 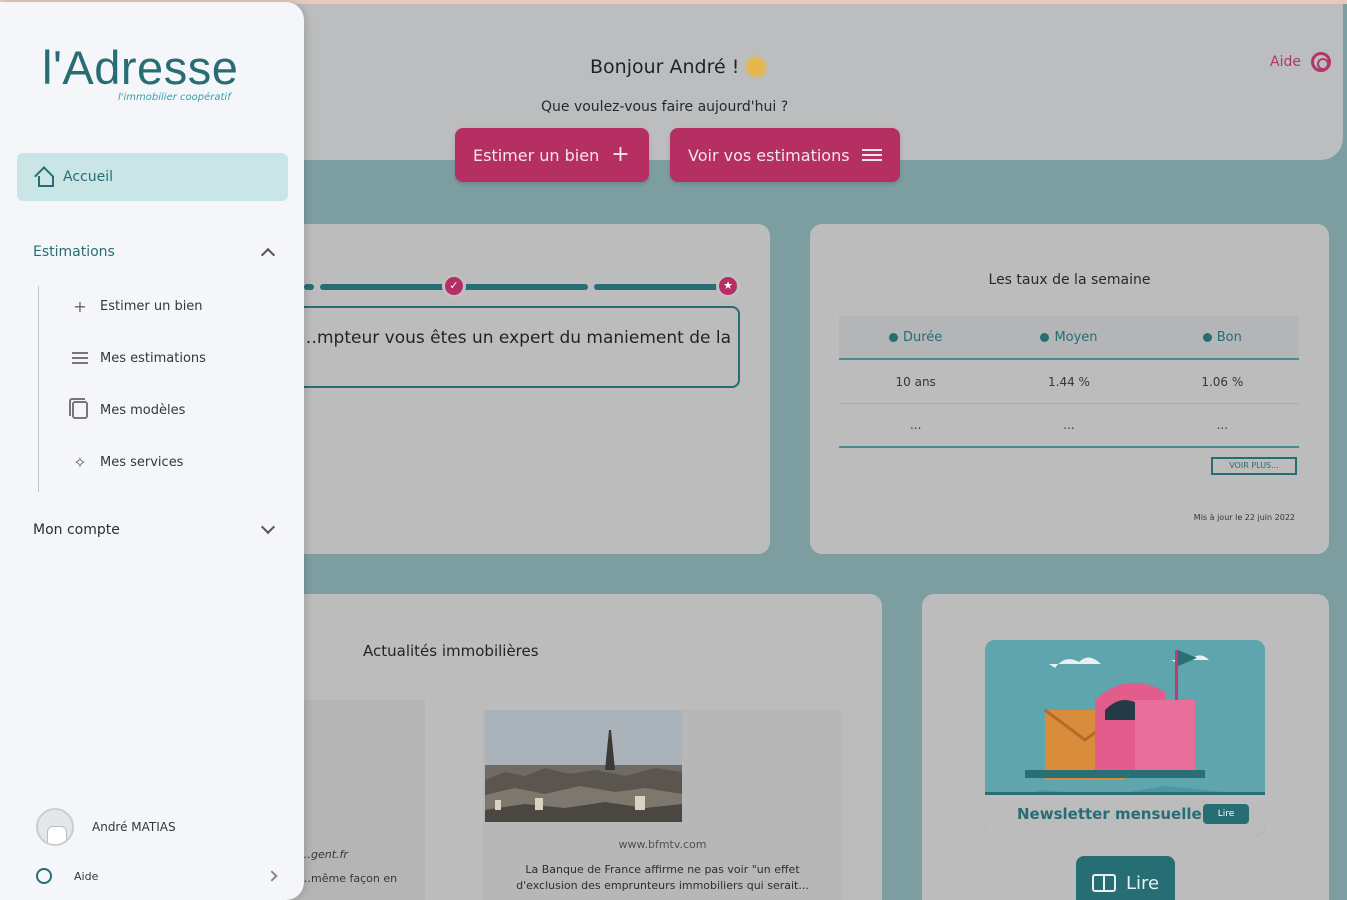 What do you see at coordinates (1226, 814) in the screenshot?
I see `newsletter-pill: Lire` at bounding box center [1226, 814].